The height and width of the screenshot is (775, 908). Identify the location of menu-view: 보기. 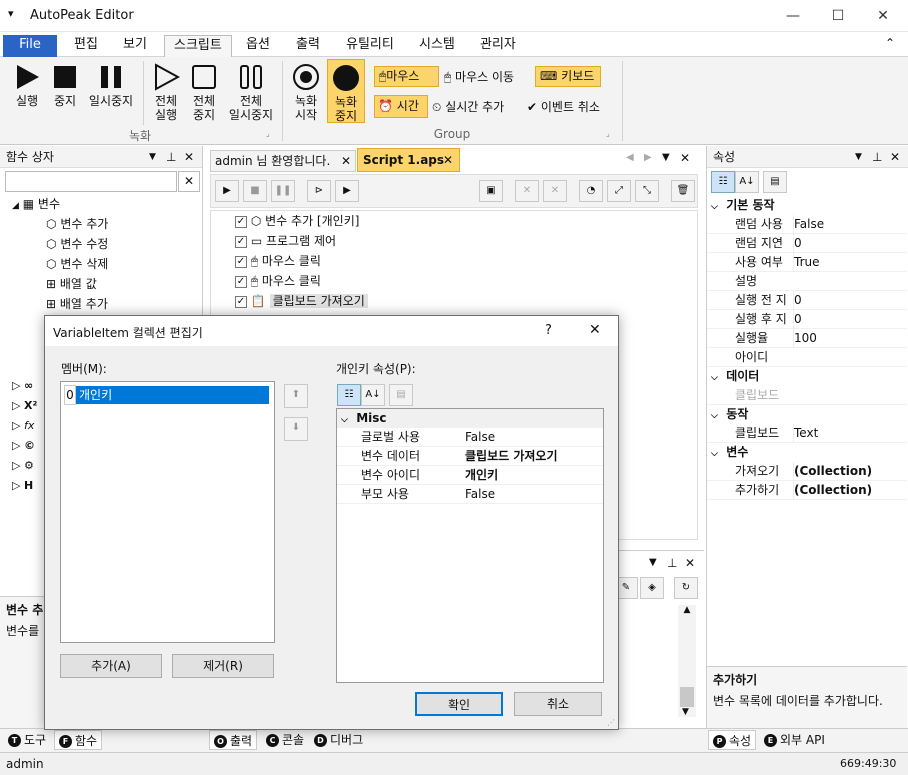
(135, 46).